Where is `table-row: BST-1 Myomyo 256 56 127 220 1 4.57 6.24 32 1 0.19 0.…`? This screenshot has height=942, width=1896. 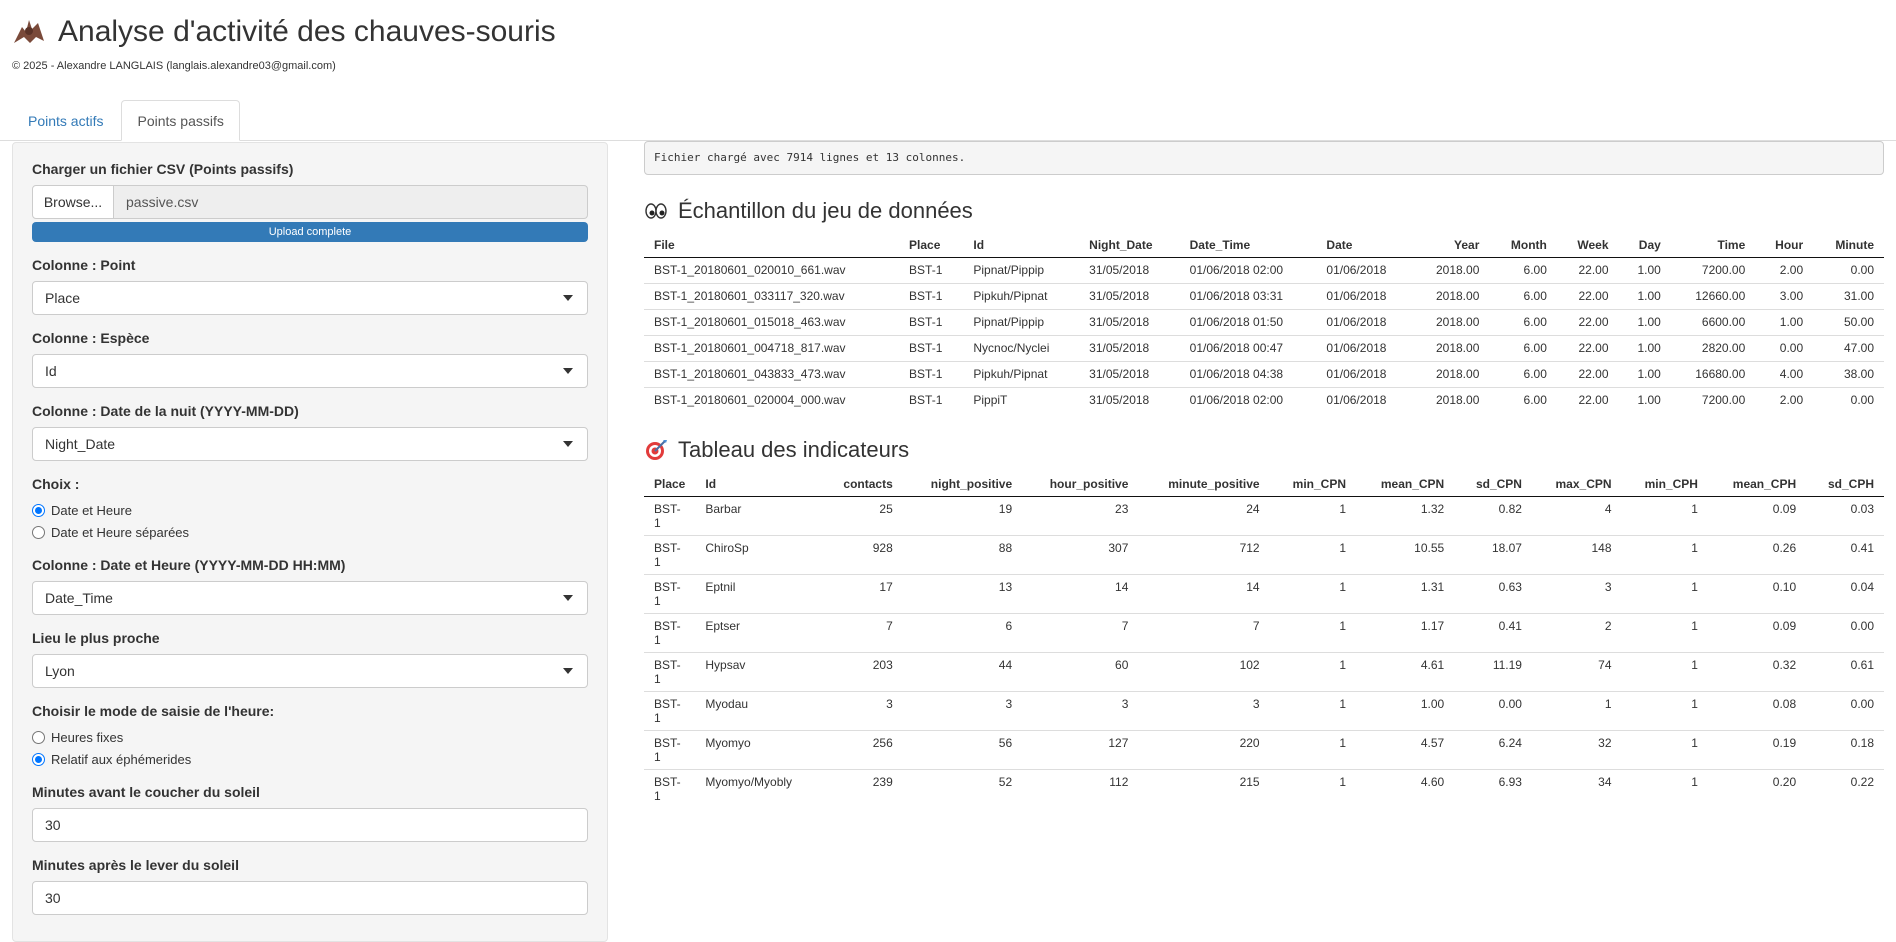
table-row: BST-1 Myomyo 256 56 127 220 1 4.57 6.24 32 1 0.19 0.… is located at coordinates (1264, 749).